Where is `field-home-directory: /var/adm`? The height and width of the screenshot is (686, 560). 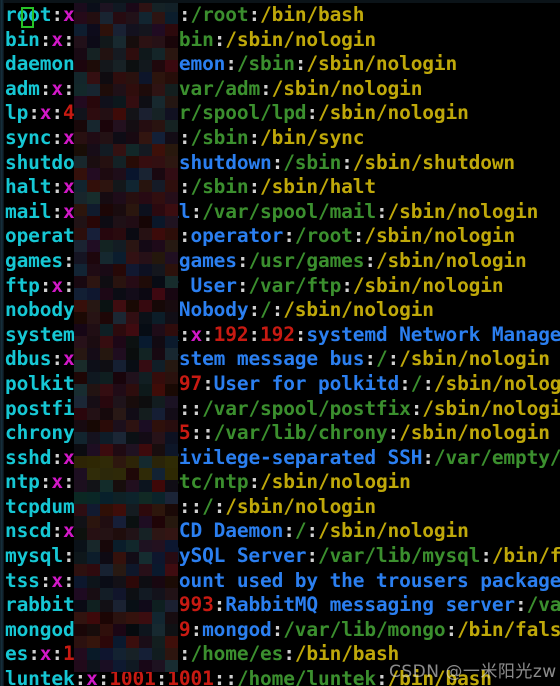 field-home-directory: /var/adm is located at coordinates (214, 88).